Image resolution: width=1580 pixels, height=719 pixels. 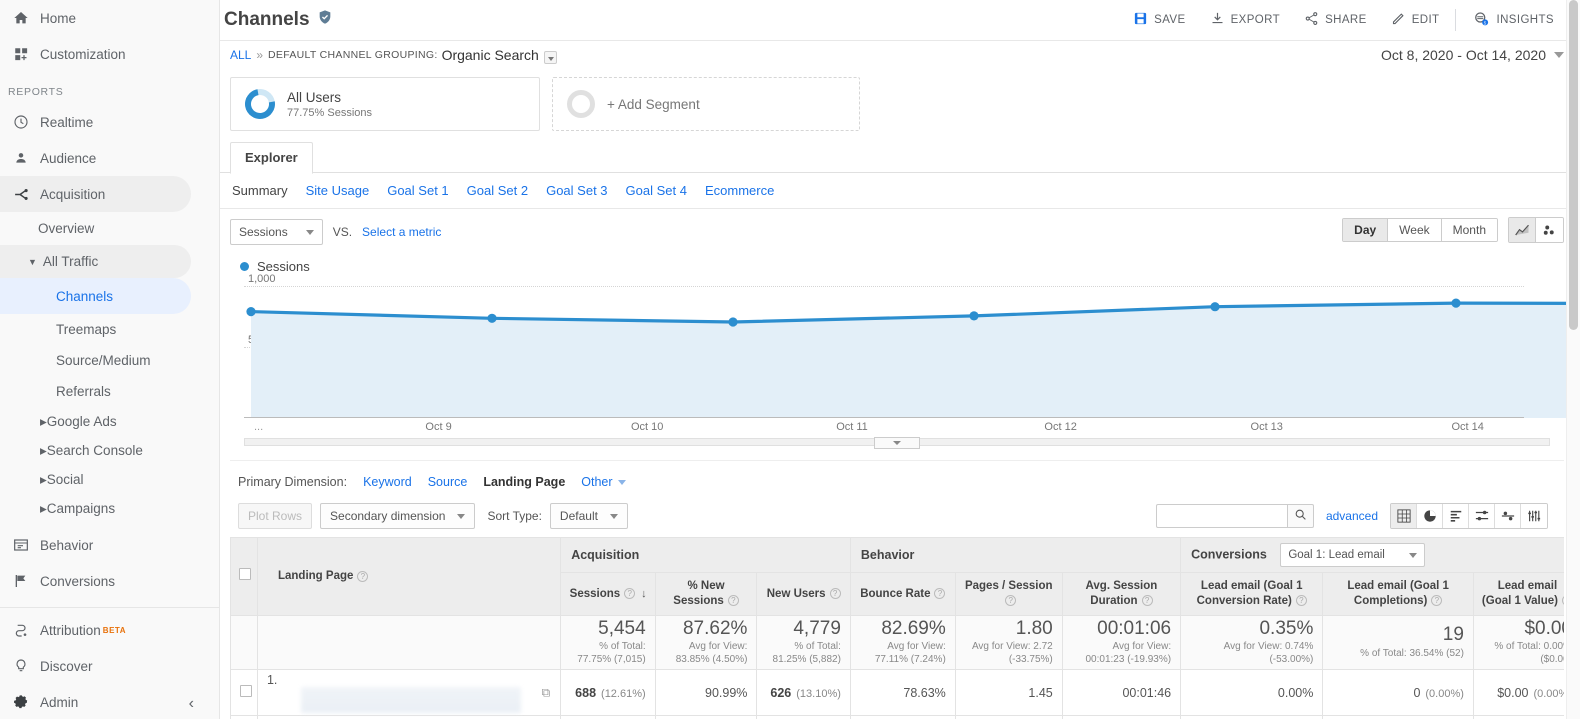 What do you see at coordinates (546, 692) in the screenshot?
I see `open-external-icon: ⧉` at bounding box center [546, 692].